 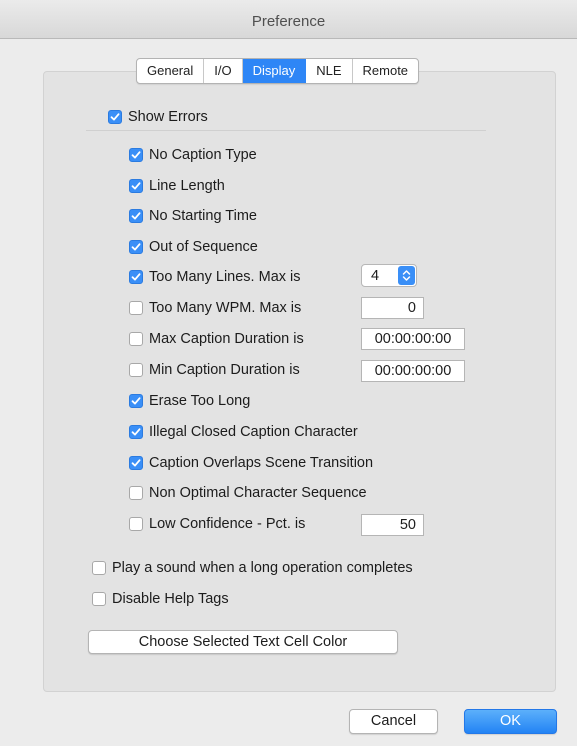 I want to click on show-errors-row: Show Errors, so click(x=158, y=117).